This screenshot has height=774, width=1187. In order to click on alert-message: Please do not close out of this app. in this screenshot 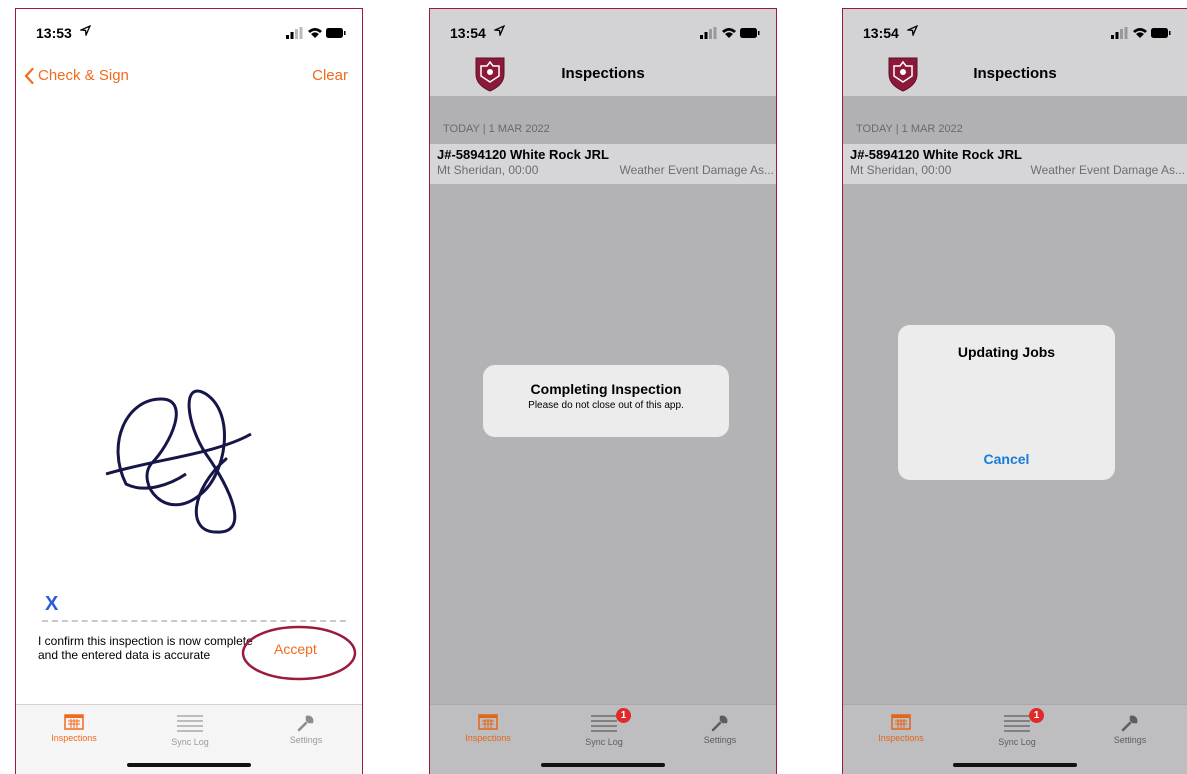, I will do `click(606, 405)`.